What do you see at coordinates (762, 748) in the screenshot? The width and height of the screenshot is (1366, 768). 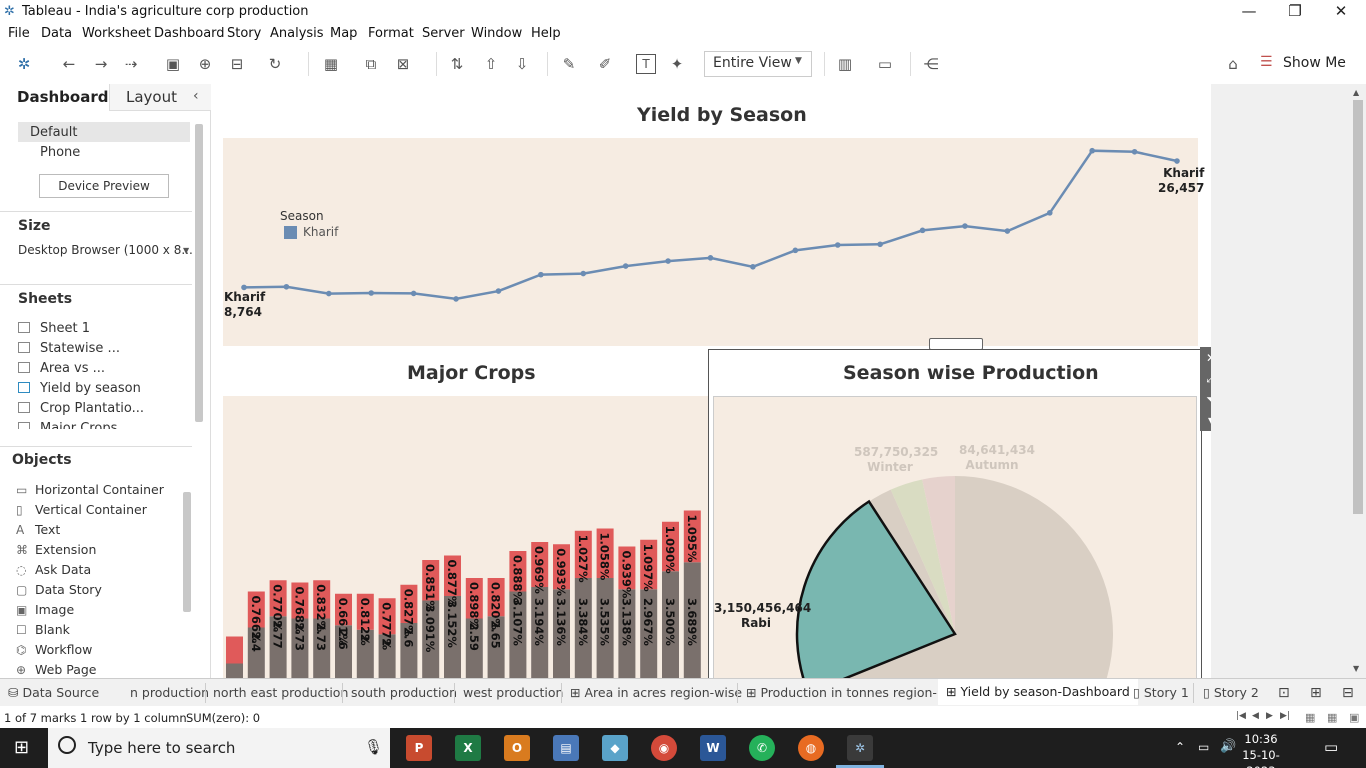 I see `whatsapp-icon: ✆` at bounding box center [762, 748].